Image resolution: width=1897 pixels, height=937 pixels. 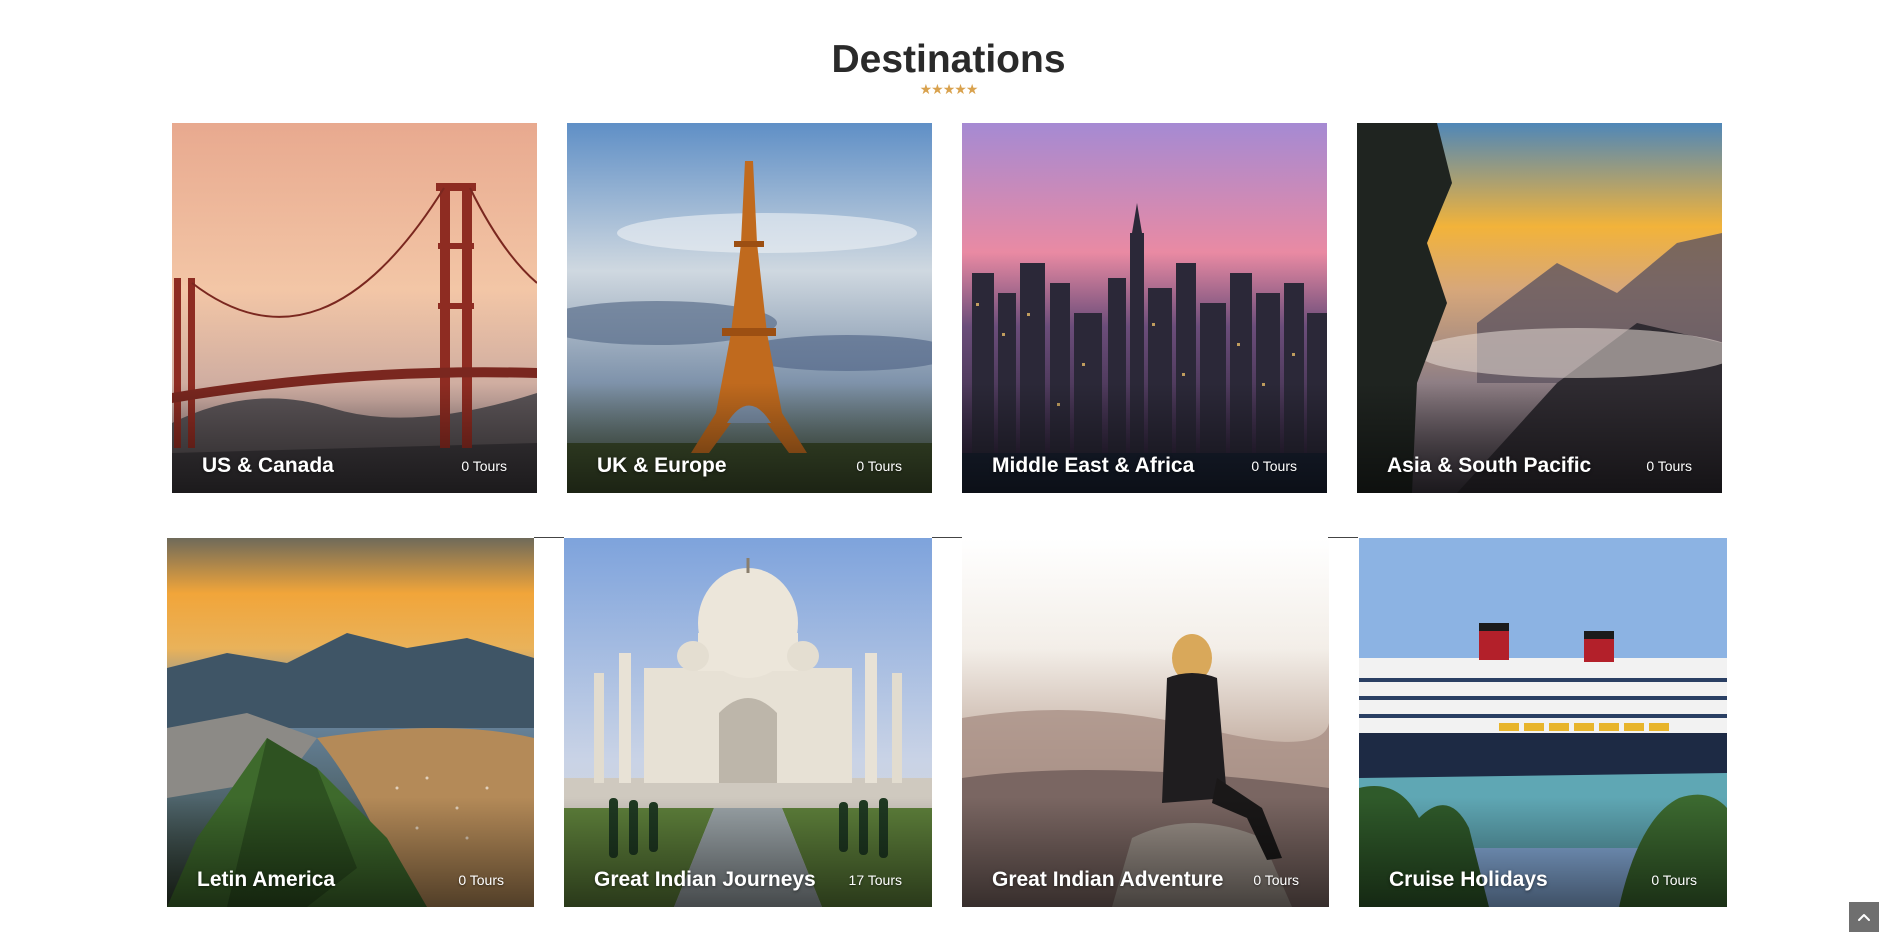 I want to click on rating-stars: ★★★★★, so click(x=949, y=89).